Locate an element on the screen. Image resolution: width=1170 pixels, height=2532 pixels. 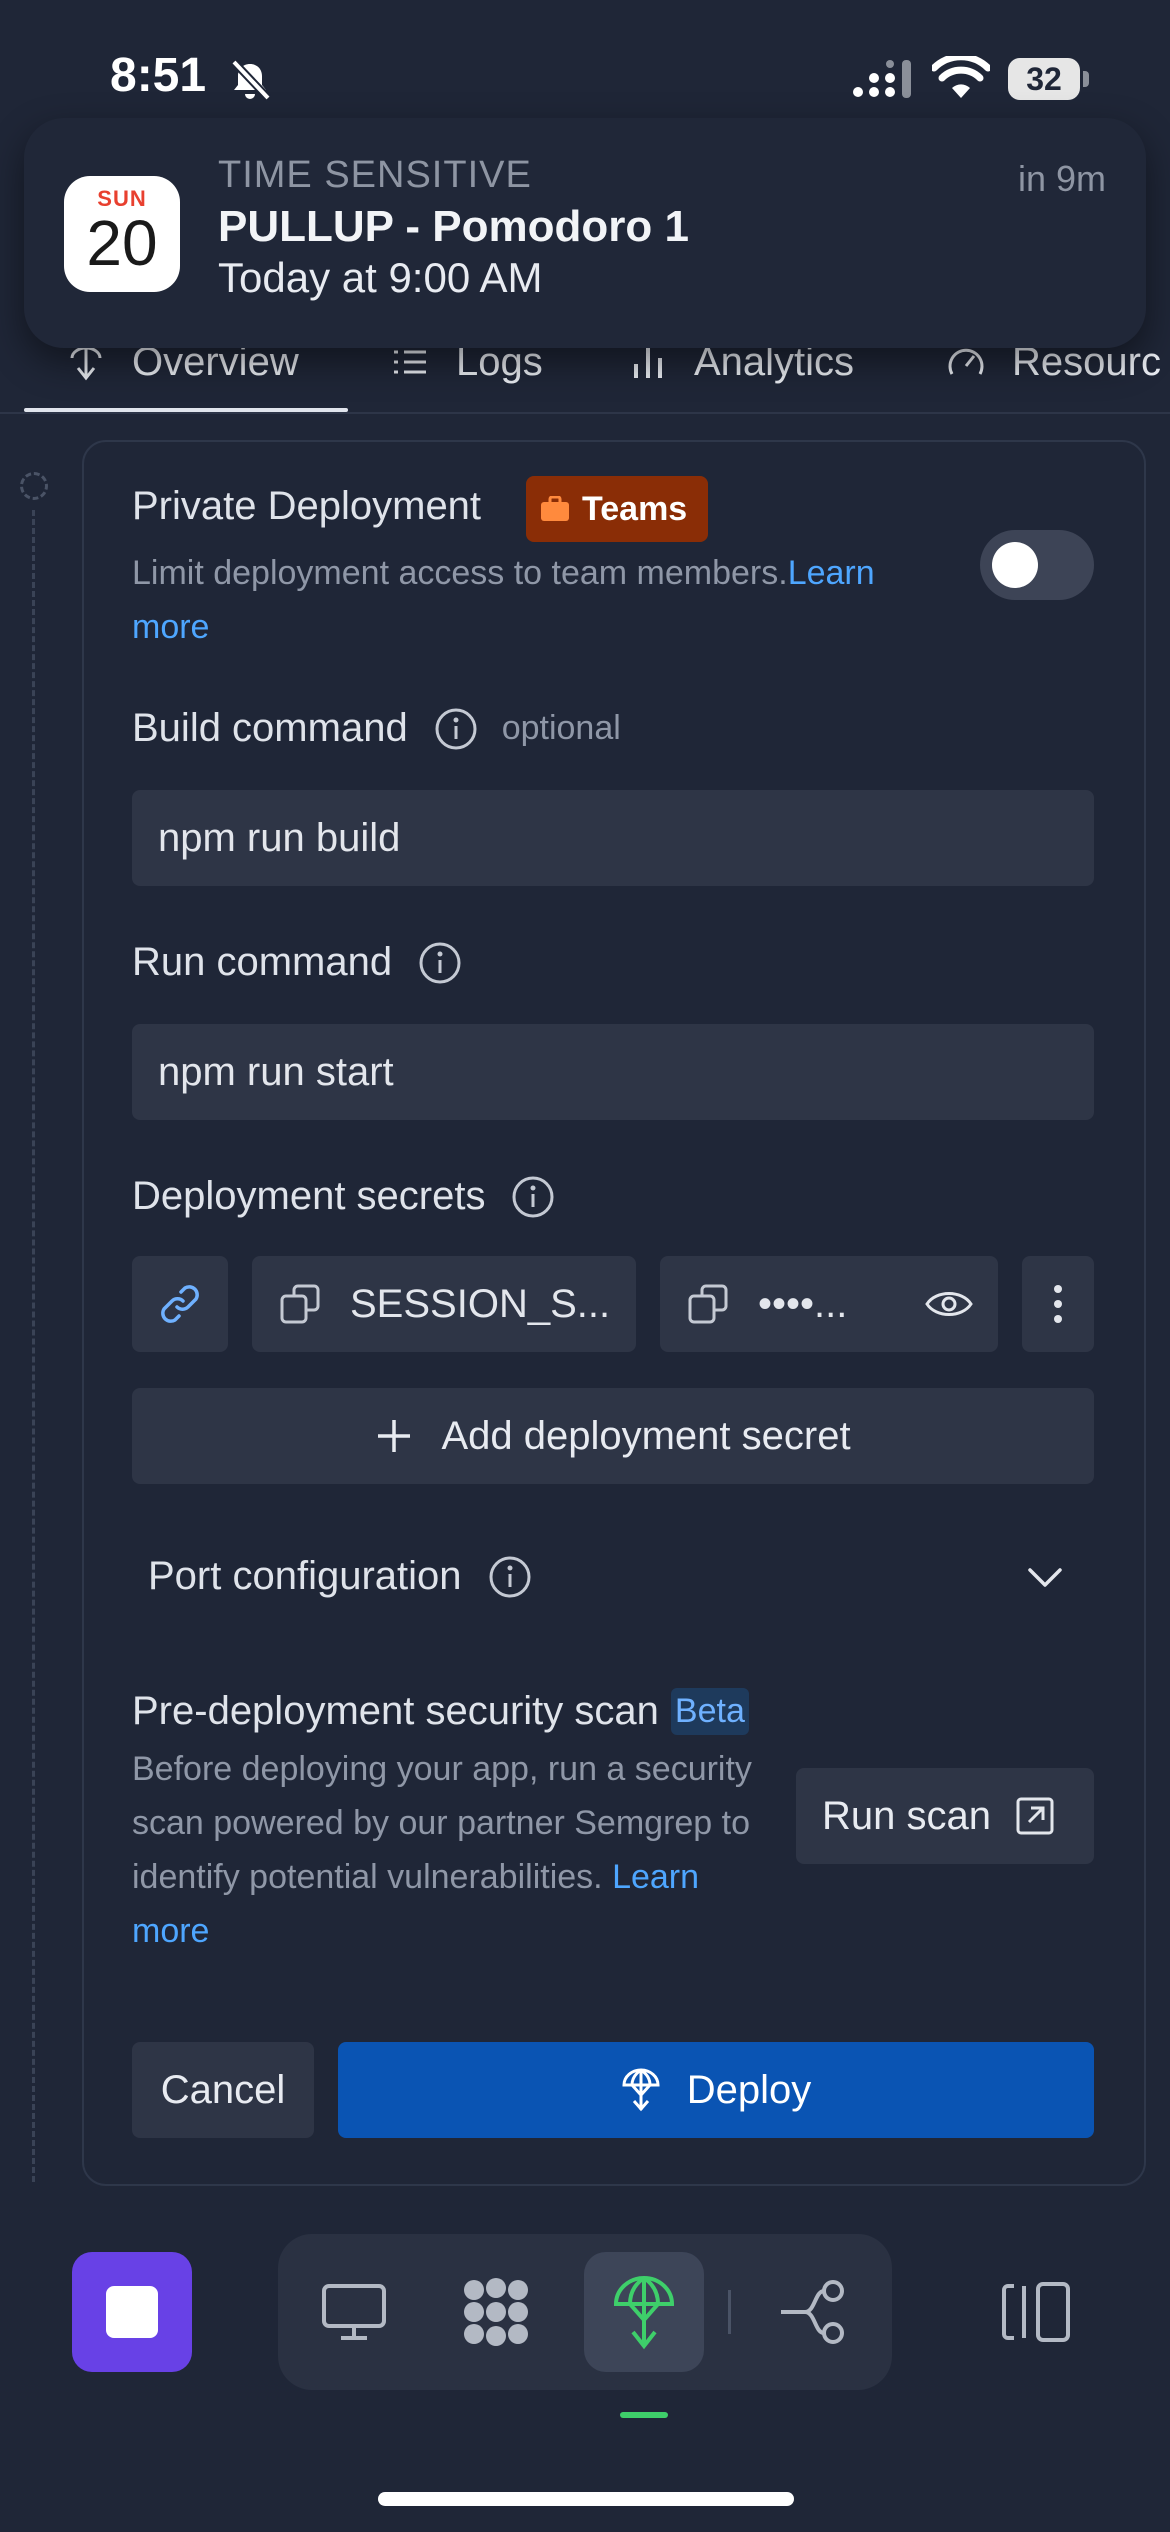
notification-label: TIME SENSITIVE is located at coordinates (375, 175).